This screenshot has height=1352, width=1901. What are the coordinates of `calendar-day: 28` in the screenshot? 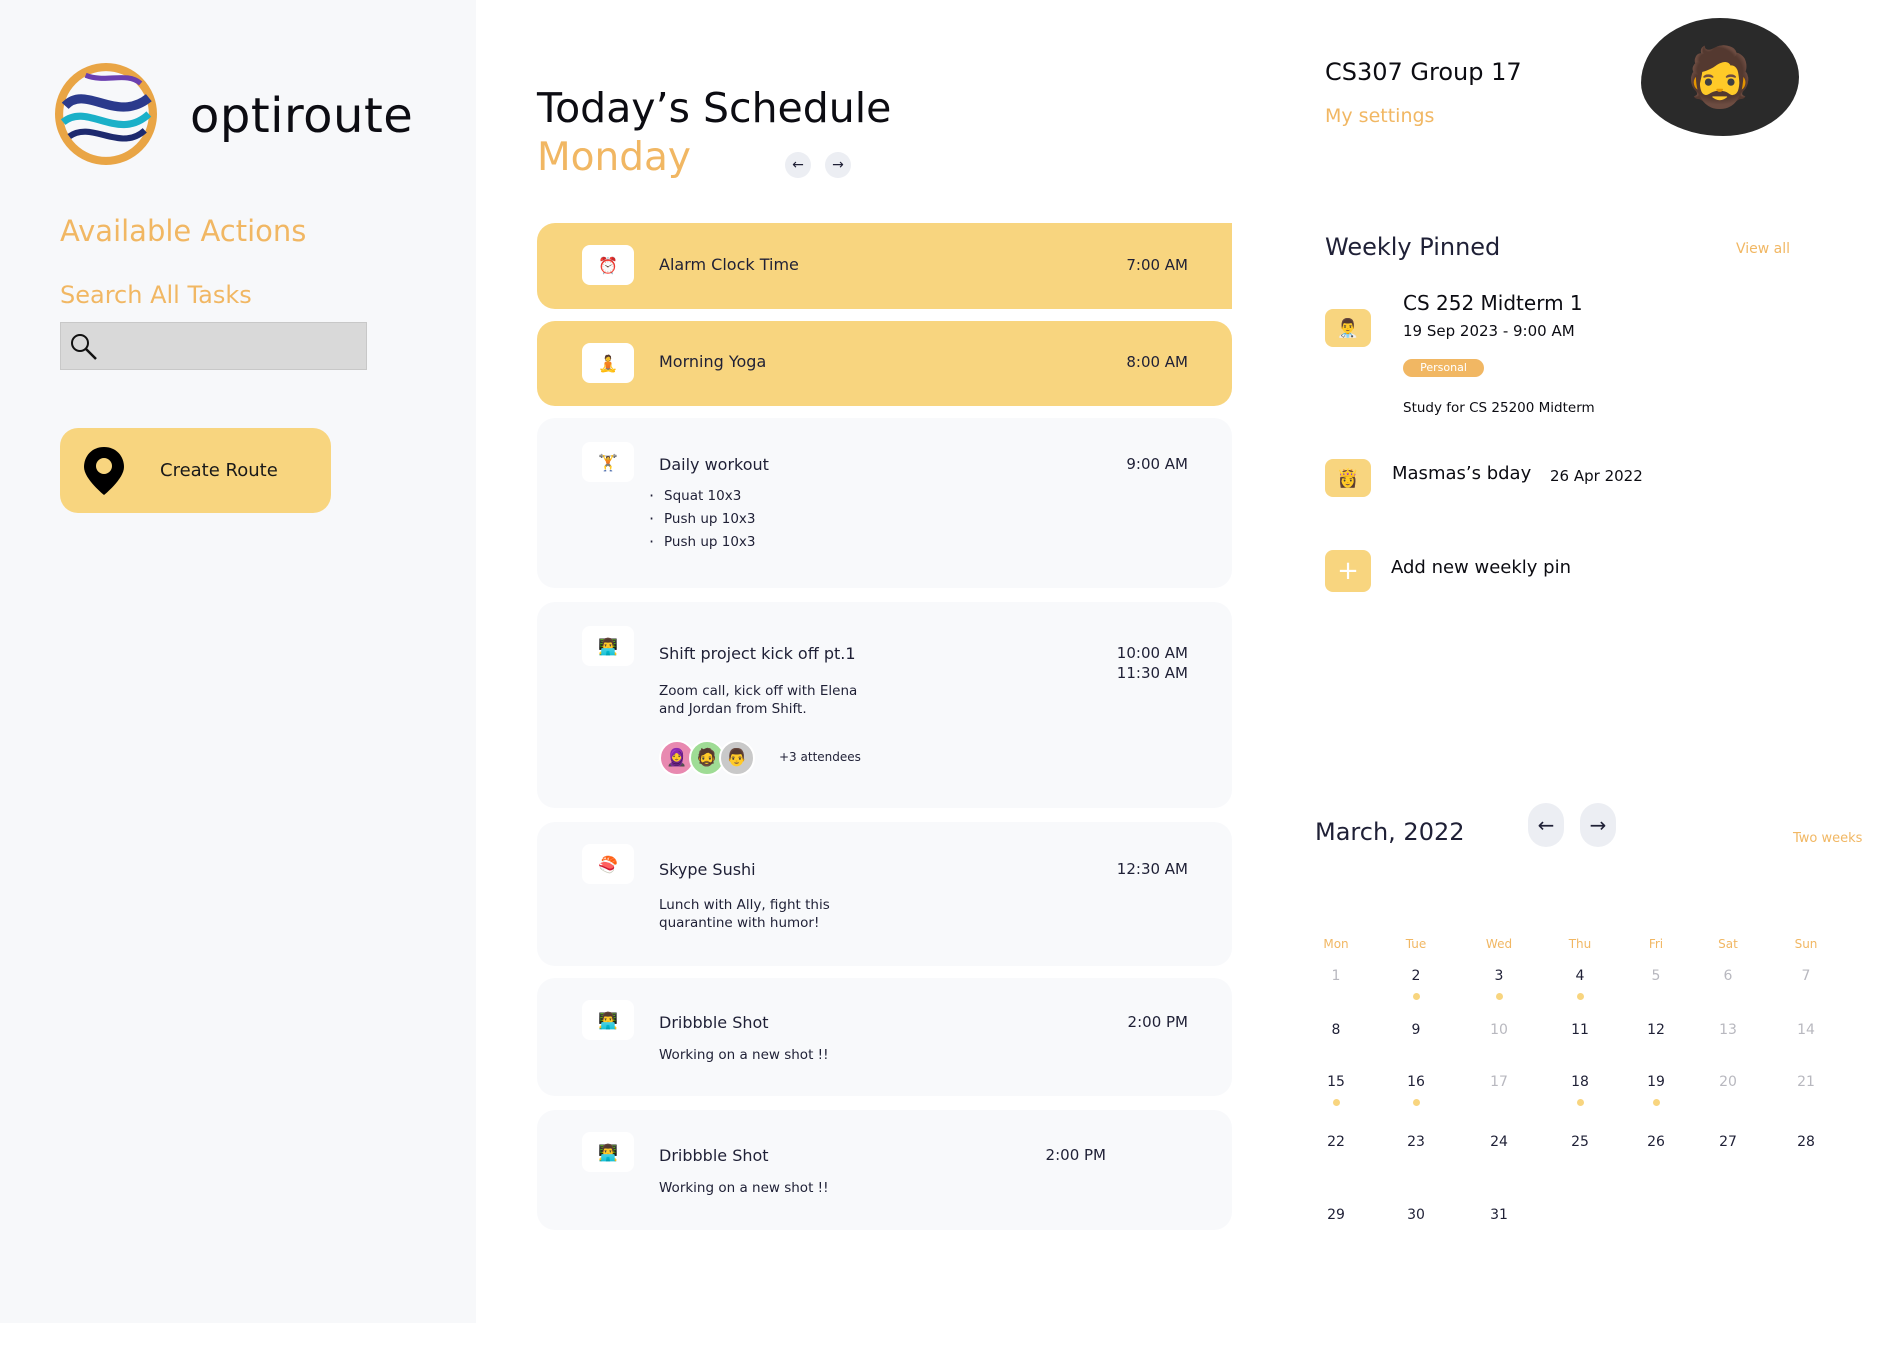 It's located at (1806, 1142).